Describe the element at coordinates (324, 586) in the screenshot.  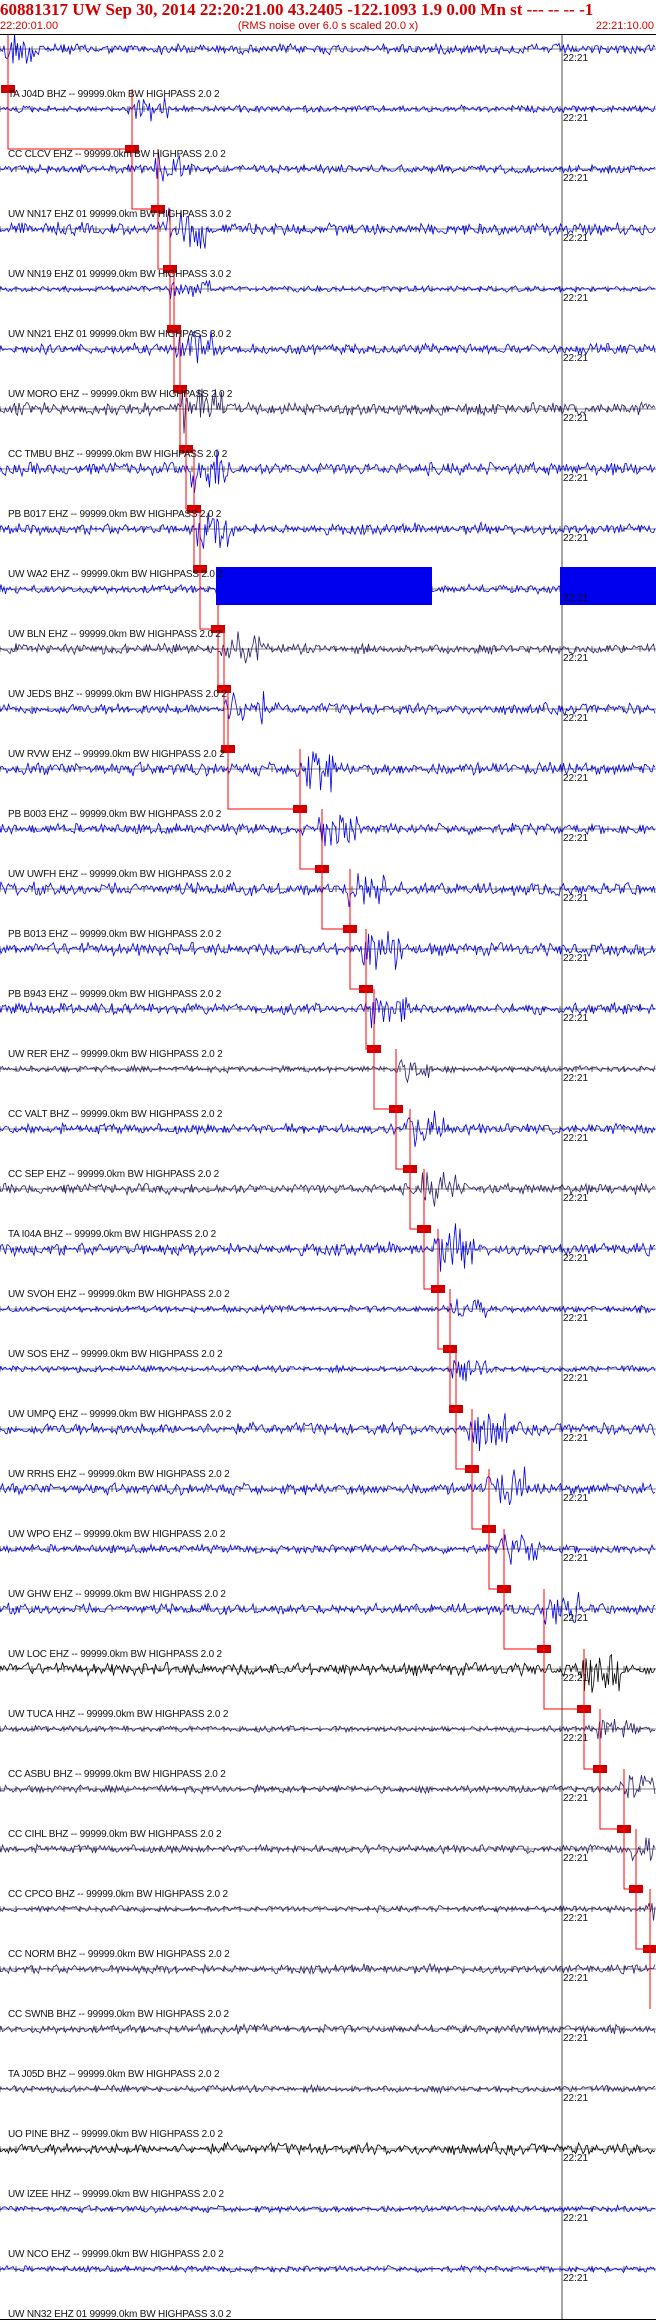
I see `clipped-signal` at that location.